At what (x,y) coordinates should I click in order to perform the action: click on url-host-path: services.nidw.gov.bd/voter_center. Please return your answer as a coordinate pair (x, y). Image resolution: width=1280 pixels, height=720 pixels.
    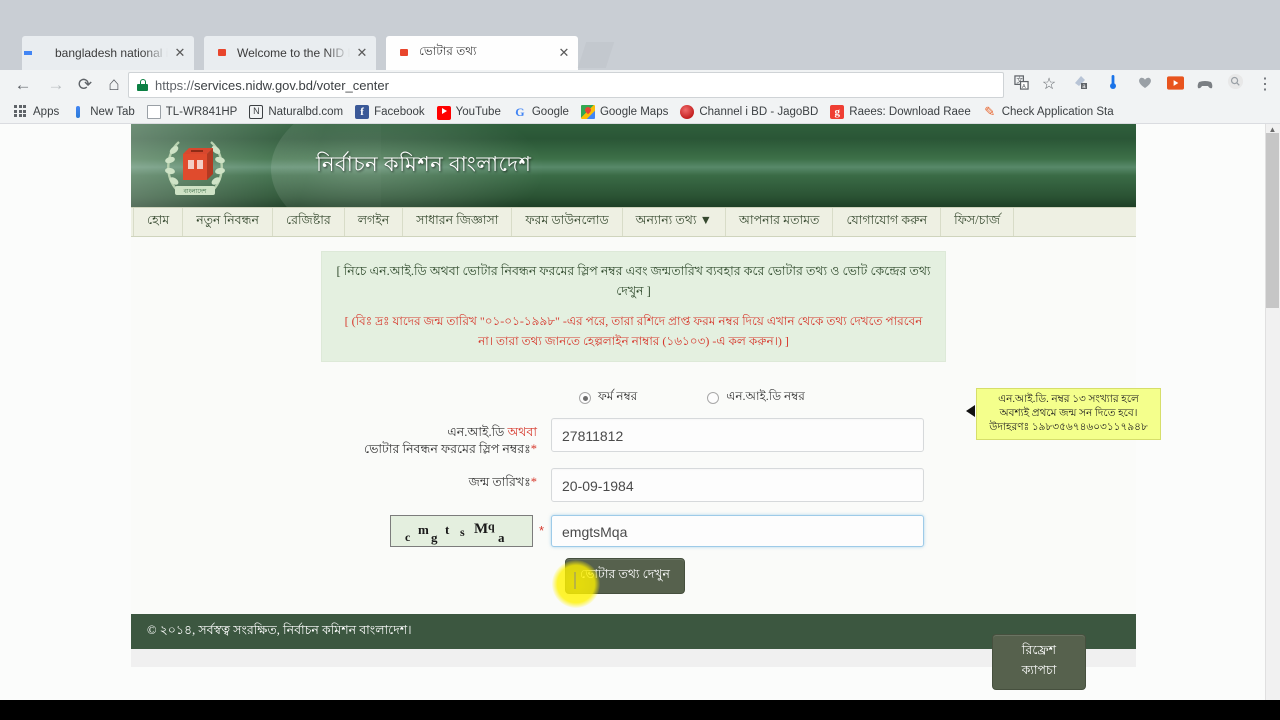
    Looking at the image, I should click on (291, 85).